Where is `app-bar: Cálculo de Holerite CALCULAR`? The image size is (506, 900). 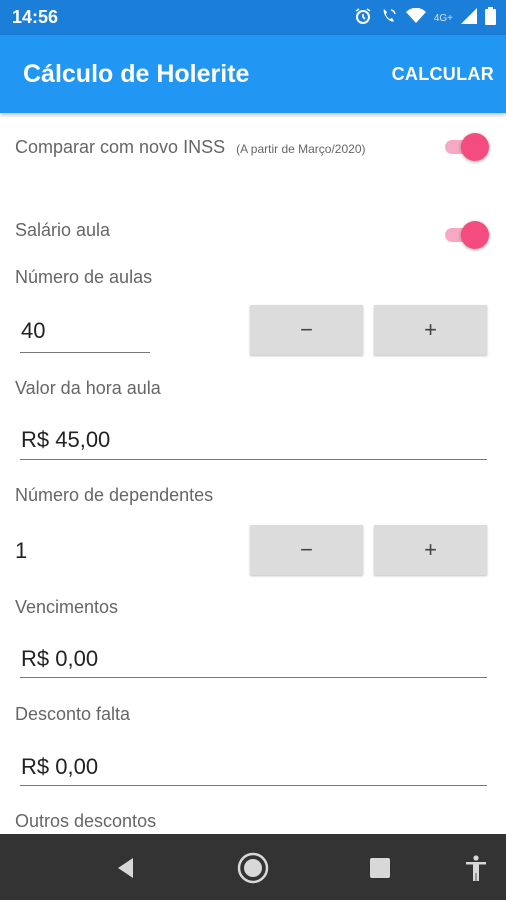
app-bar: Cálculo de Holerite CALCULAR is located at coordinates (253, 74).